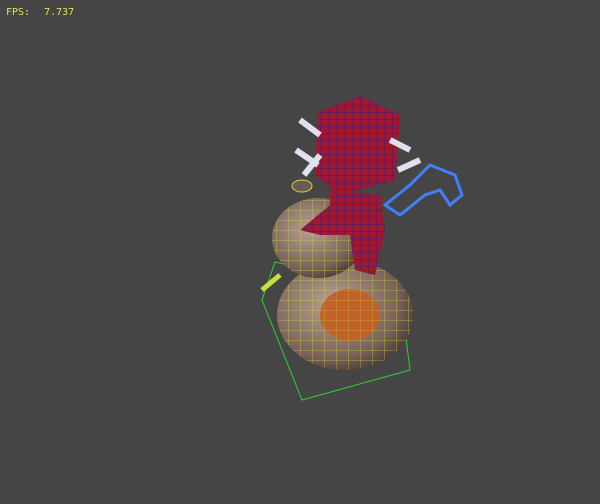  What do you see at coordinates (302, 186) in the screenshot?
I see `gourd-neck` at bounding box center [302, 186].